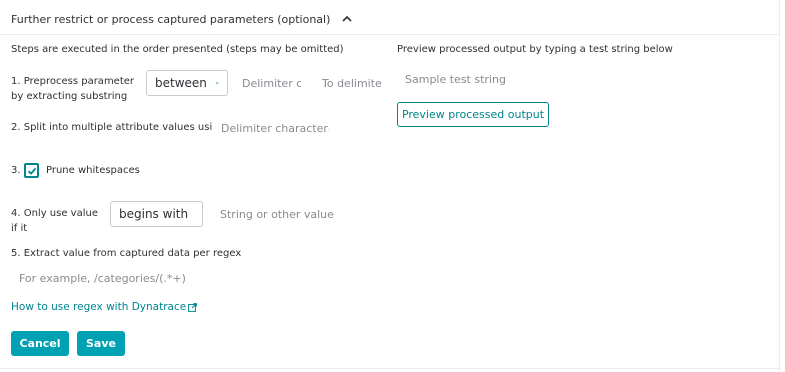 This screenshot has width=785, height=372. Describe the element at coordinates (54, 221) in the screenshot. I see `step4-label: 4. Only use value if it` at that location.